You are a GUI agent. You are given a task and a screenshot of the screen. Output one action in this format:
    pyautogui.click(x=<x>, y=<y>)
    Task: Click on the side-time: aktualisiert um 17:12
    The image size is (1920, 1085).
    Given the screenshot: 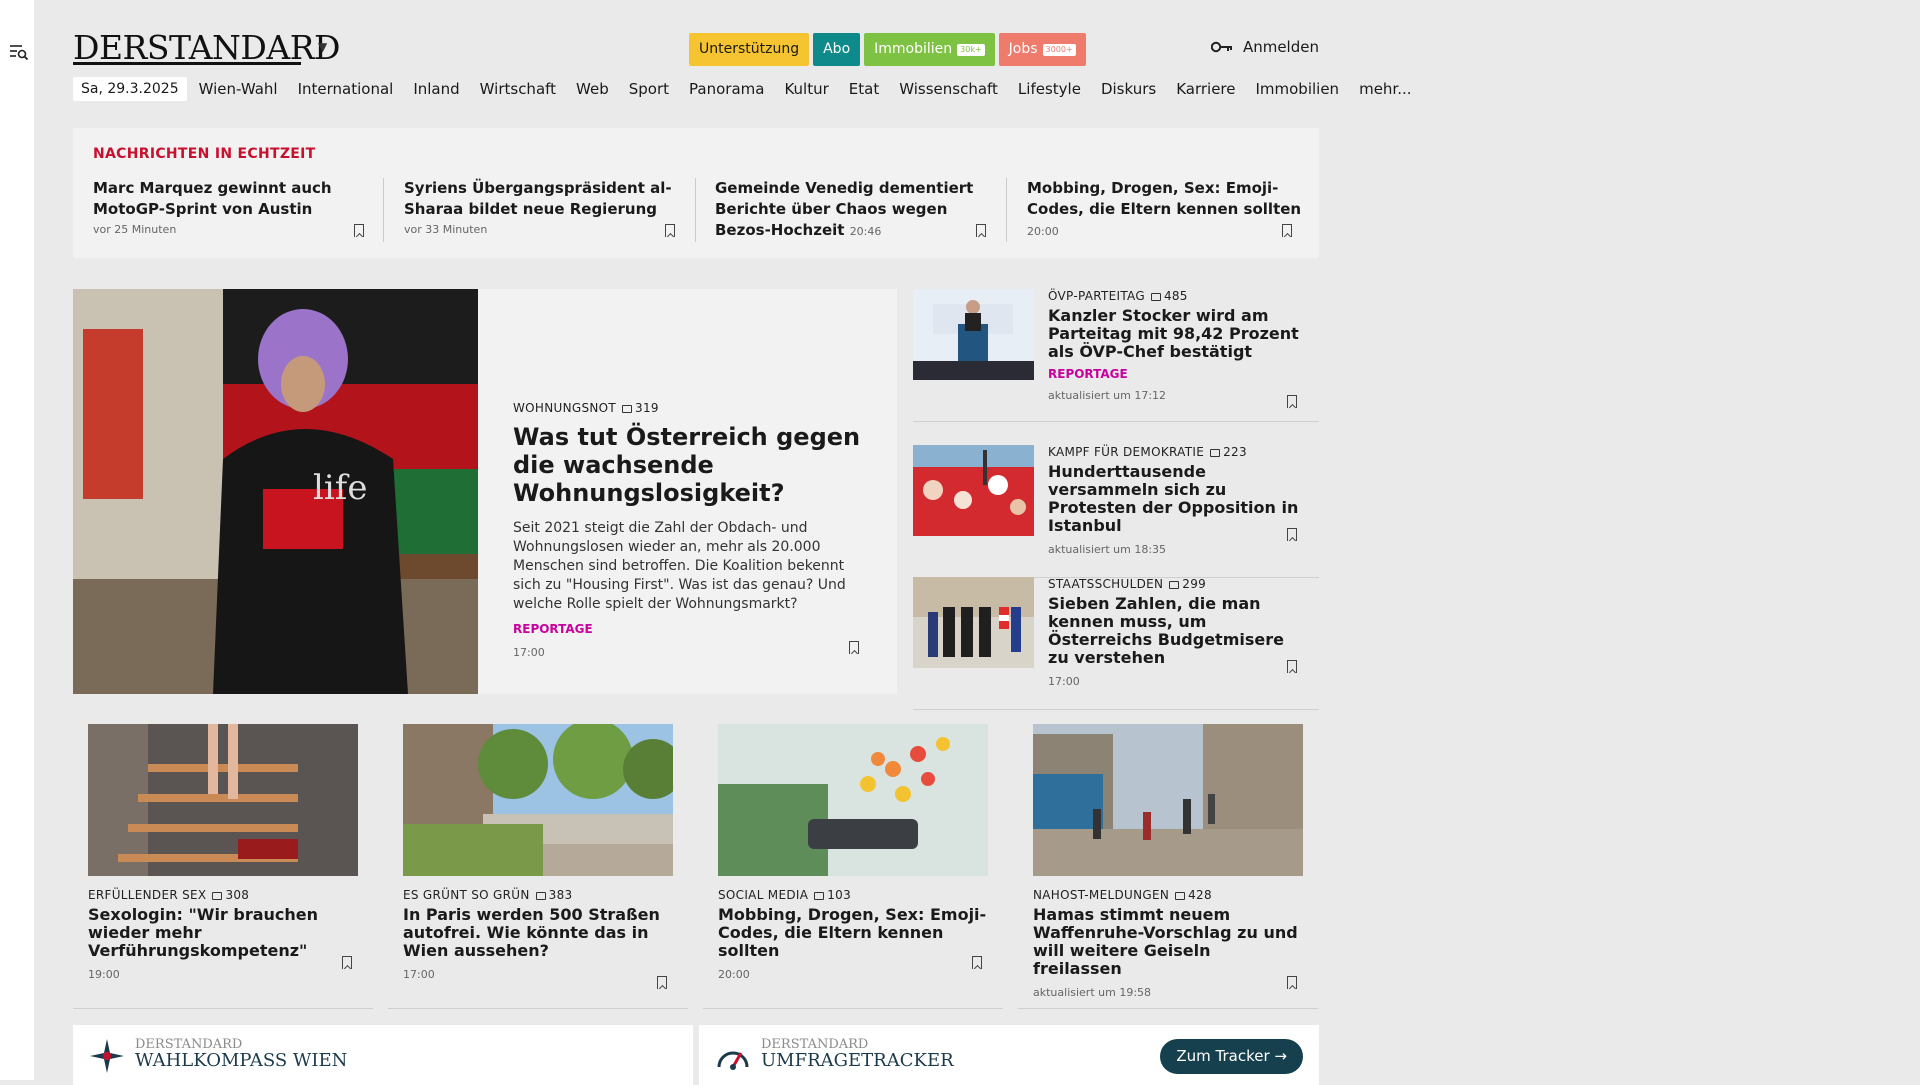 What is the action you would take?
    pyautogui.click(x=1107, y=395)
    